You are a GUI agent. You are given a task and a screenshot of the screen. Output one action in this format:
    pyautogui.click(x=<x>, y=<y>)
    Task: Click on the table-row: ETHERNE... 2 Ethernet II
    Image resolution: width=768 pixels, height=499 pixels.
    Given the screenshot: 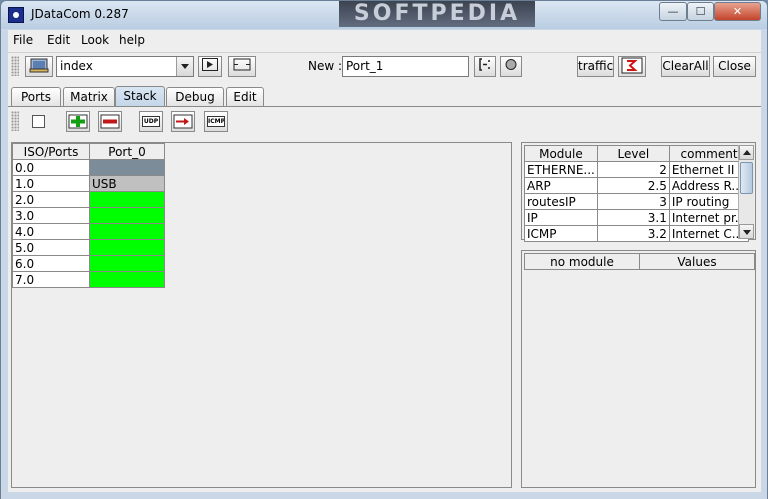 What is the action you would take?
    pyautogui.click(x=637, y=169)
    